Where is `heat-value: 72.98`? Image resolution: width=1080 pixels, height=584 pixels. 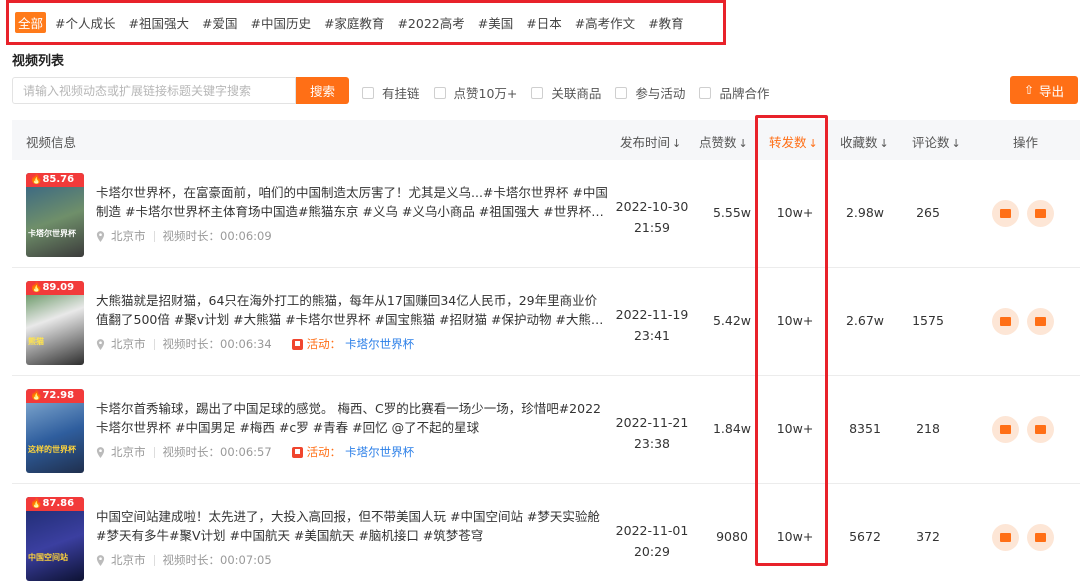
heat-value: 72.98 is located at coordinates (58, 395).